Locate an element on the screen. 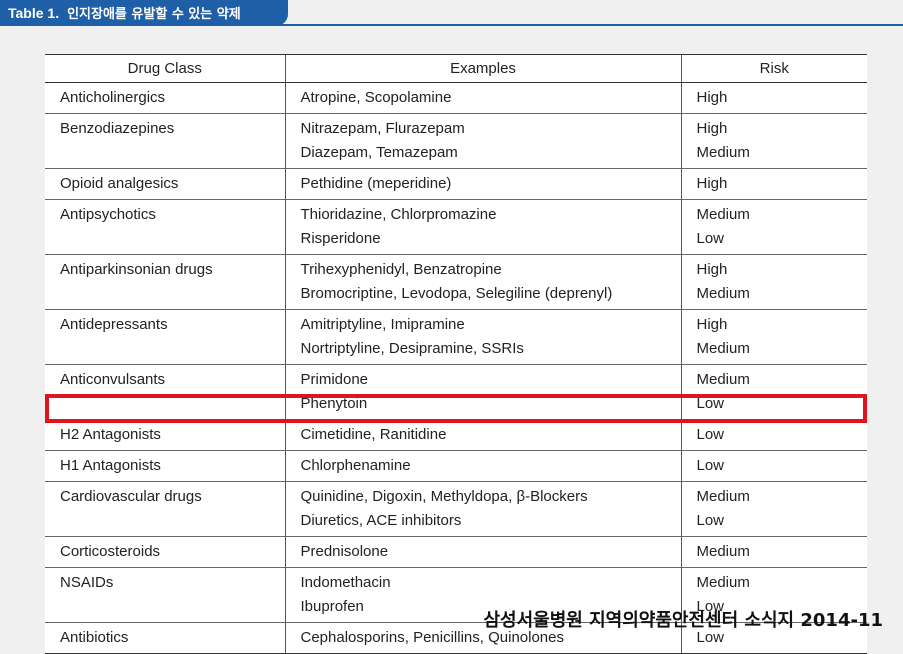  drug-class-cell: Antiparkinsonian drugs is located at coordinates (165, 282).